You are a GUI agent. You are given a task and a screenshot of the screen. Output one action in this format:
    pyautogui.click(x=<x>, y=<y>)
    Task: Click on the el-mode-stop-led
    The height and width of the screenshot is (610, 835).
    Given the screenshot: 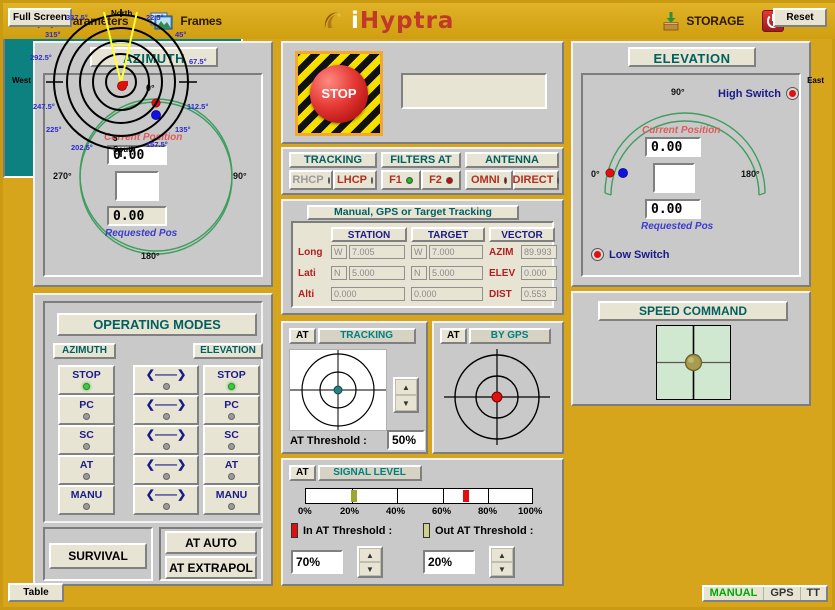 What is the action you would take?
    pyautogui.click(x=231, y=386)
    